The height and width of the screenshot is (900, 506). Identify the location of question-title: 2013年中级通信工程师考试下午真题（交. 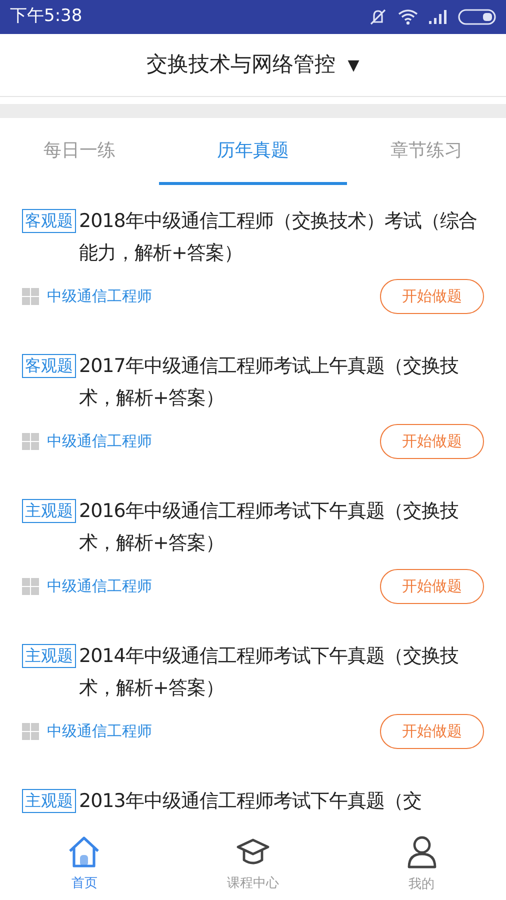
(250, 801).